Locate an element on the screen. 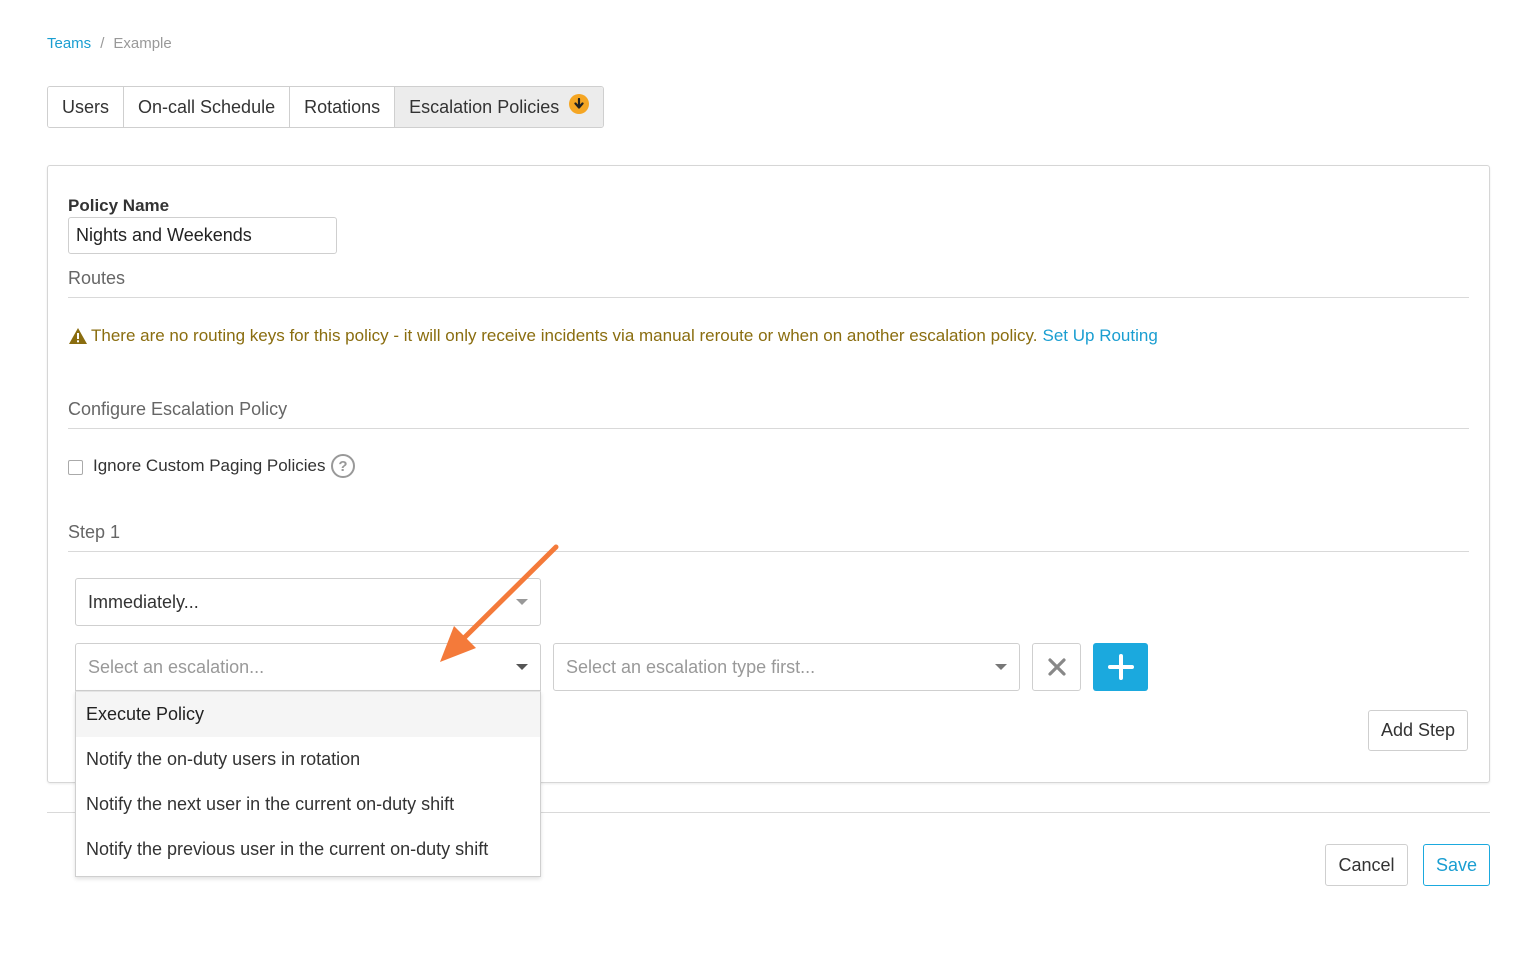  tab-label: On-call Schedule is located at coordinates (207, 106).